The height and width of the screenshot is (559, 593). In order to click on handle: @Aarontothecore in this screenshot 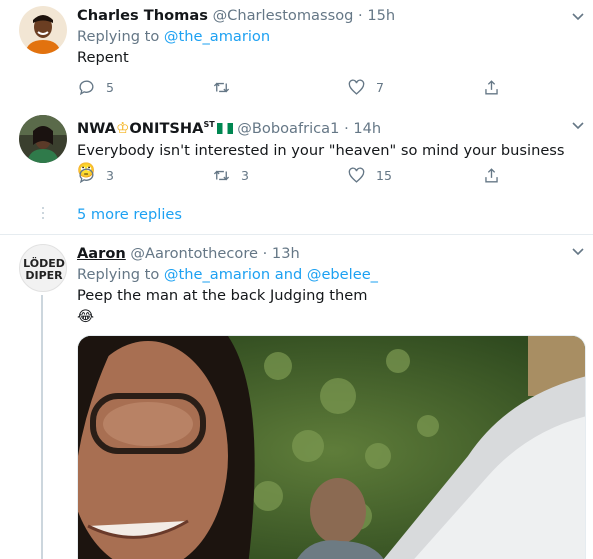, I will do `click(194, 253)`.